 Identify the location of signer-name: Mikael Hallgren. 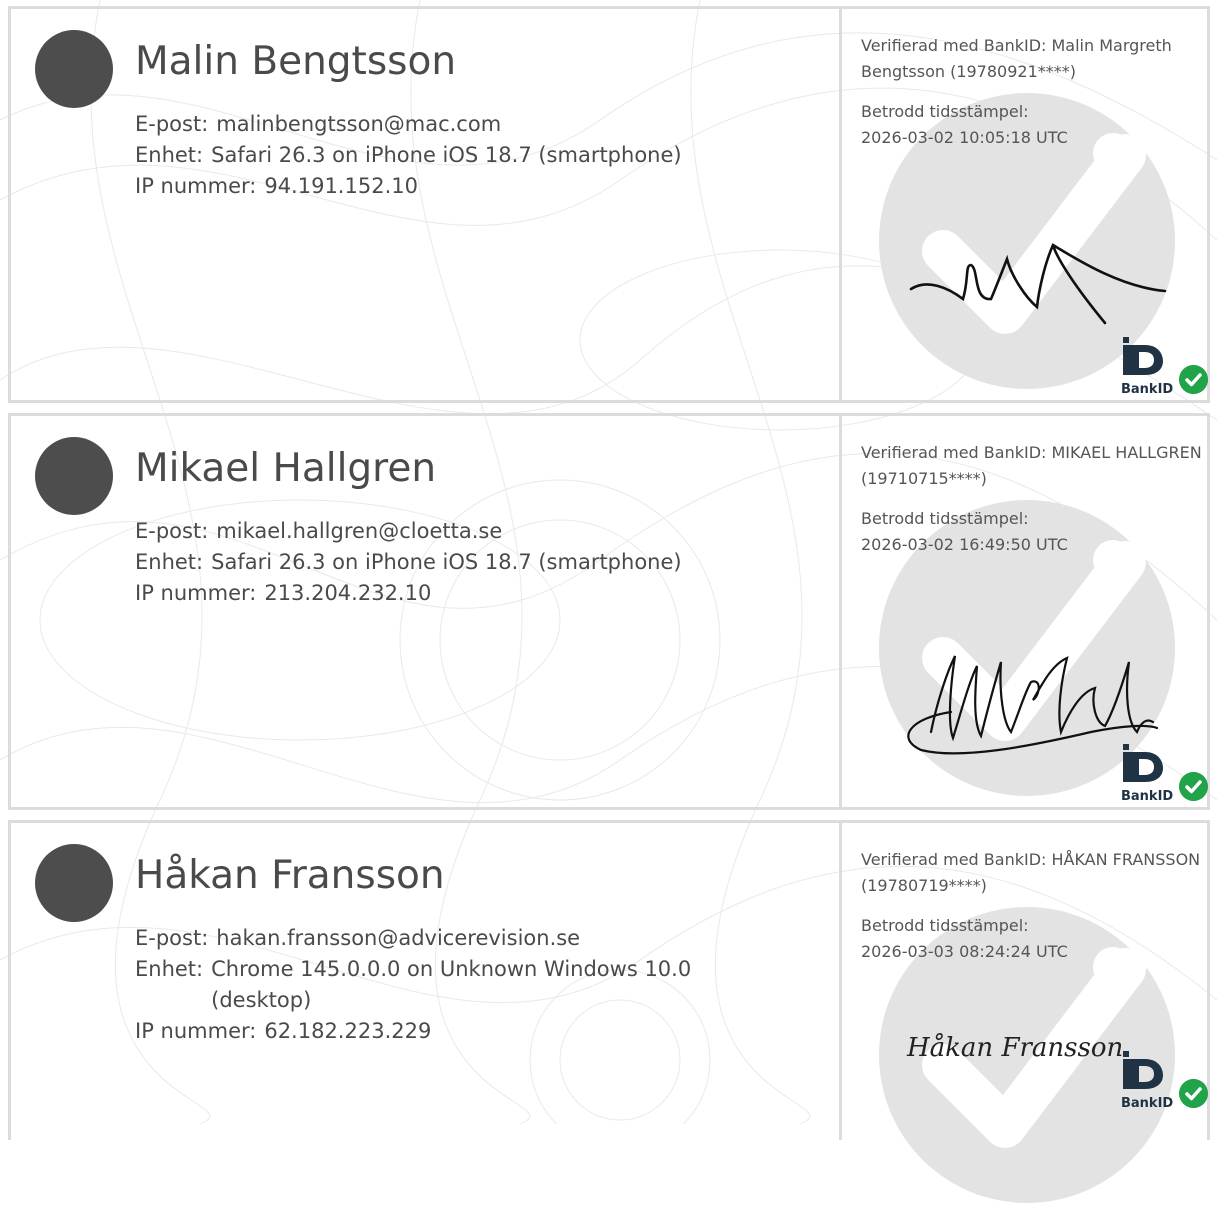
(286, 468).